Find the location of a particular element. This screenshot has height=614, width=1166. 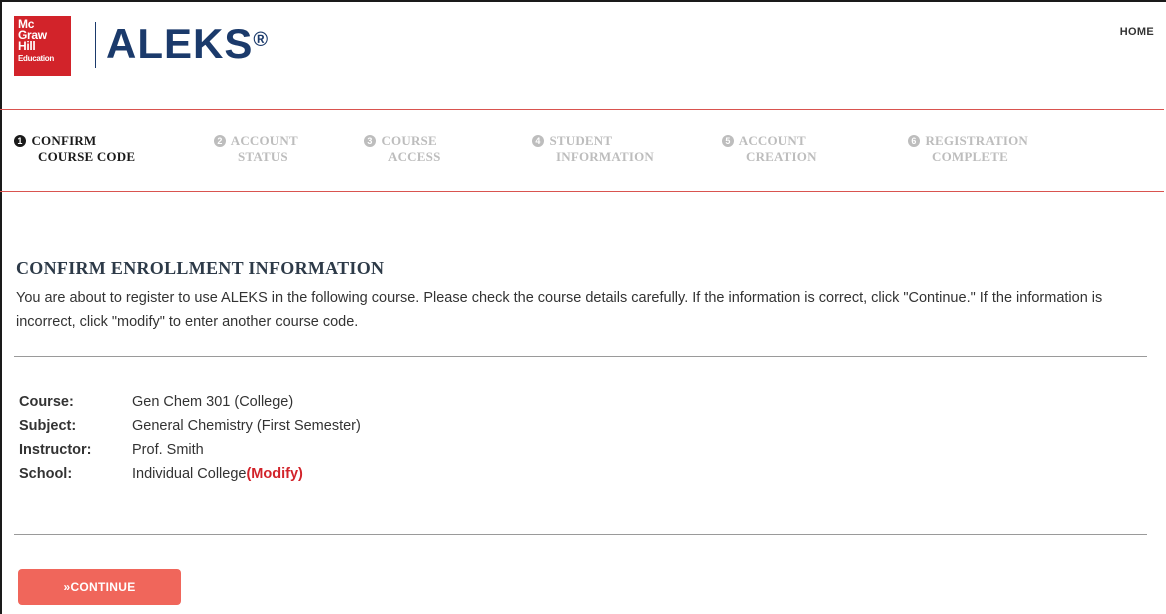

continue-button: »CONTINUE is located at coordinates (99, 587).